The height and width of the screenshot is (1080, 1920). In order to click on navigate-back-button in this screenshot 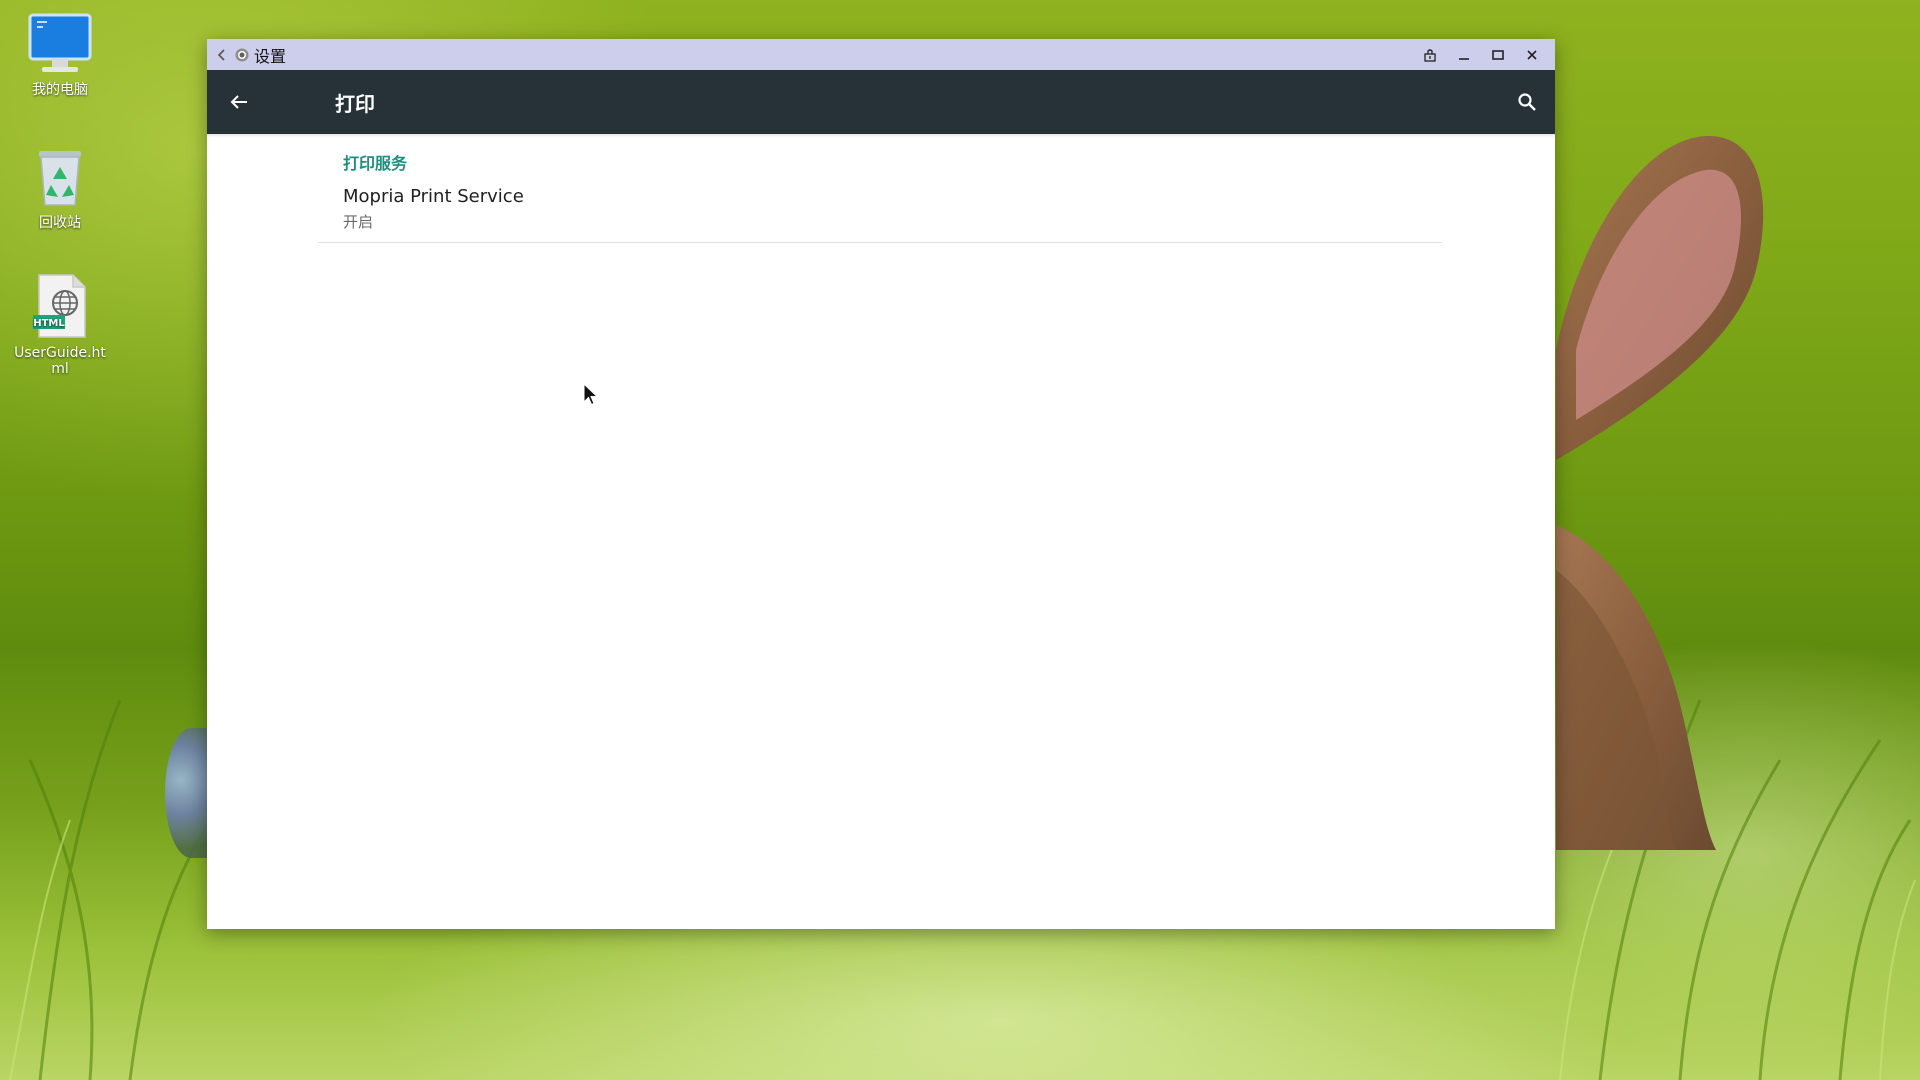, I will do `click(239, 102)`.